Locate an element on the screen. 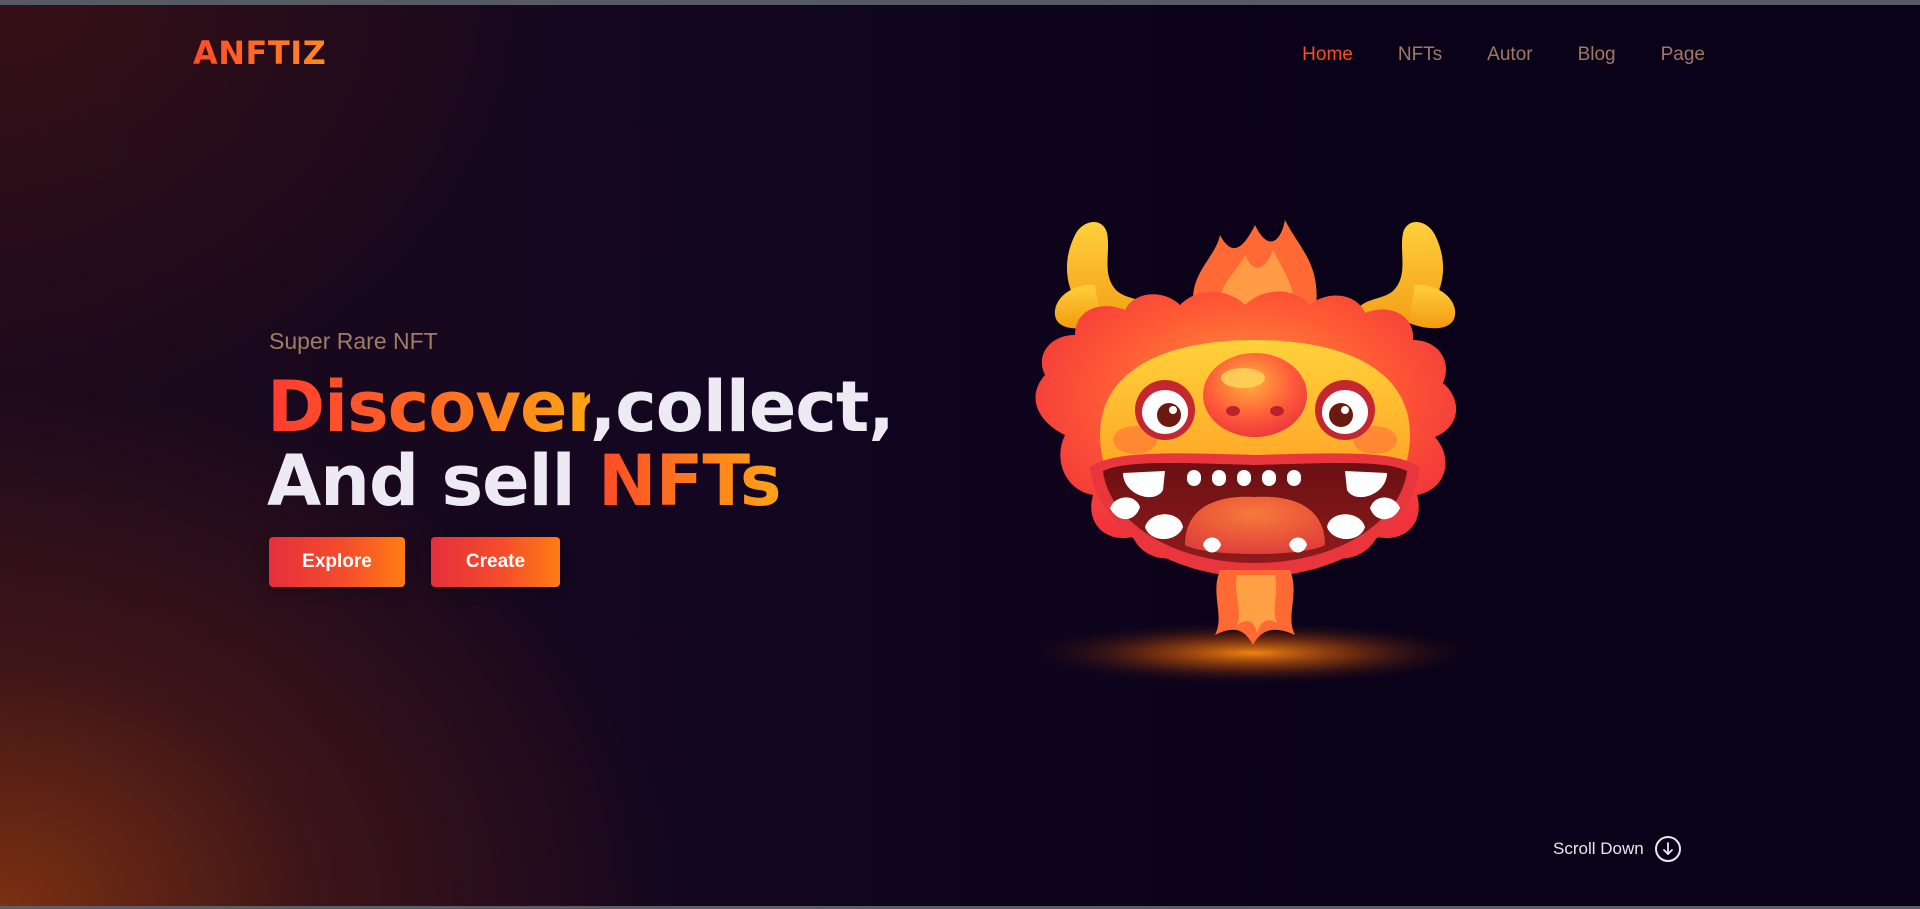  create-button: Create is located at coordinates (495, 562).